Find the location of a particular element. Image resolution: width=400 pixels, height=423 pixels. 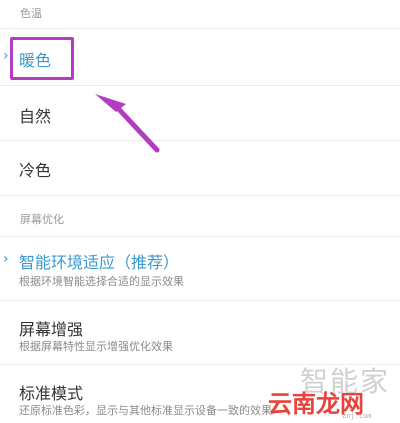

watermark-url: znj.com is located at coordinates (357, 416).